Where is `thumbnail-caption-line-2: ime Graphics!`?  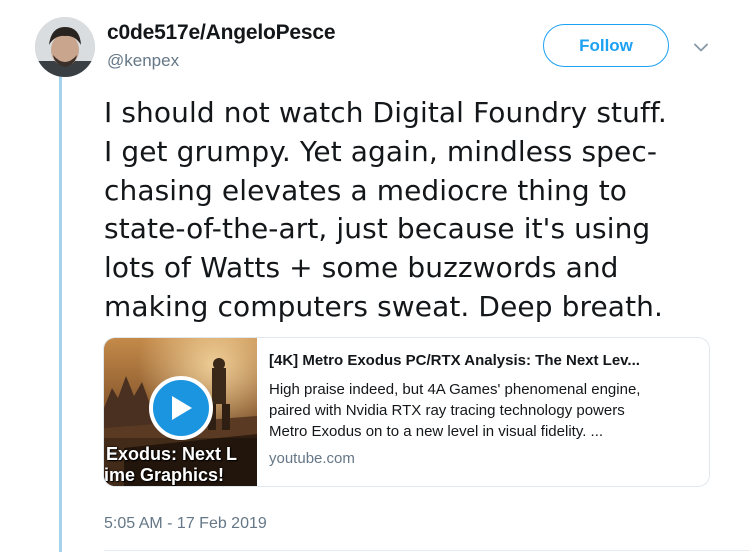
thumbnail-caption-line-2: ime Graphics! is located at coordinates (164, 475).